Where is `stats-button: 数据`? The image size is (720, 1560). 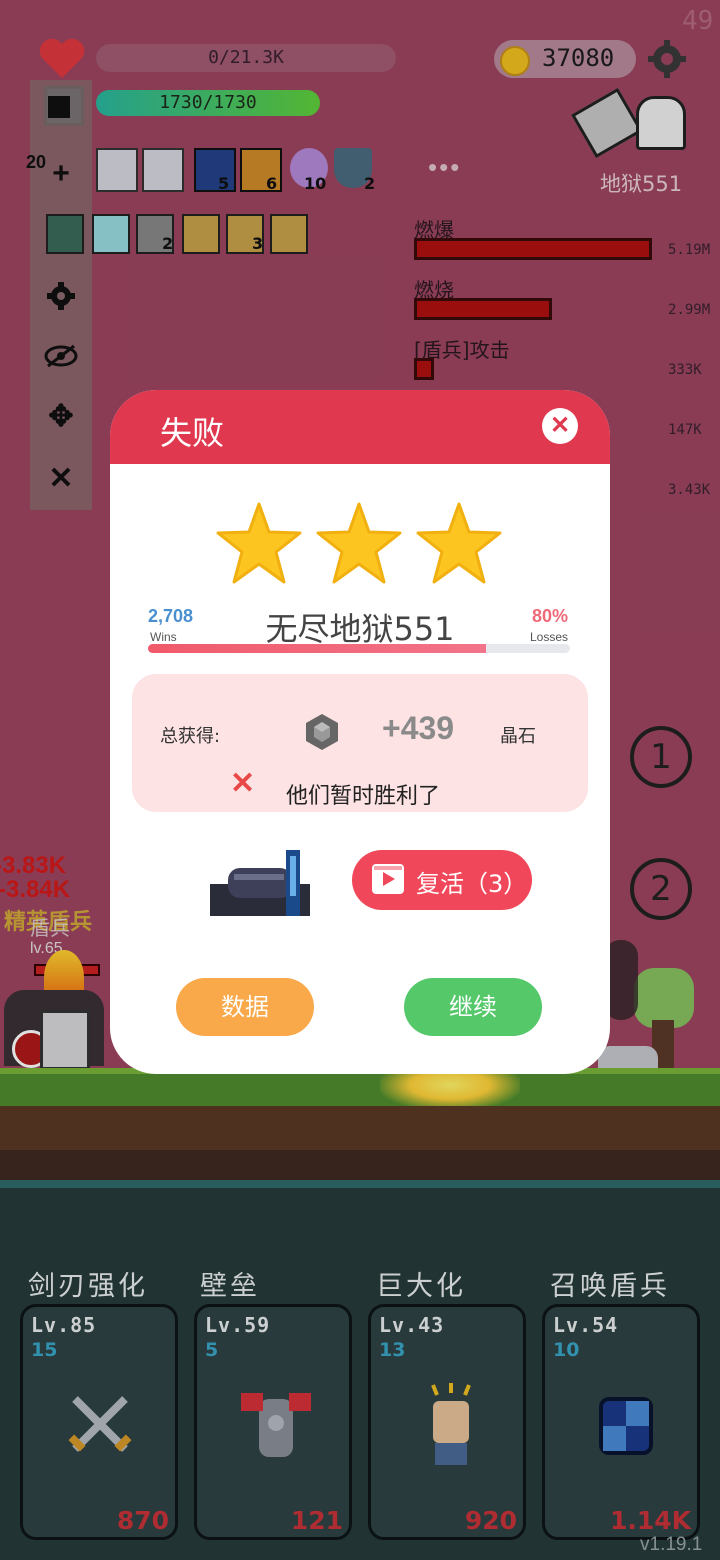 stats-button: 数据 is located at coordinates (245, 1007).